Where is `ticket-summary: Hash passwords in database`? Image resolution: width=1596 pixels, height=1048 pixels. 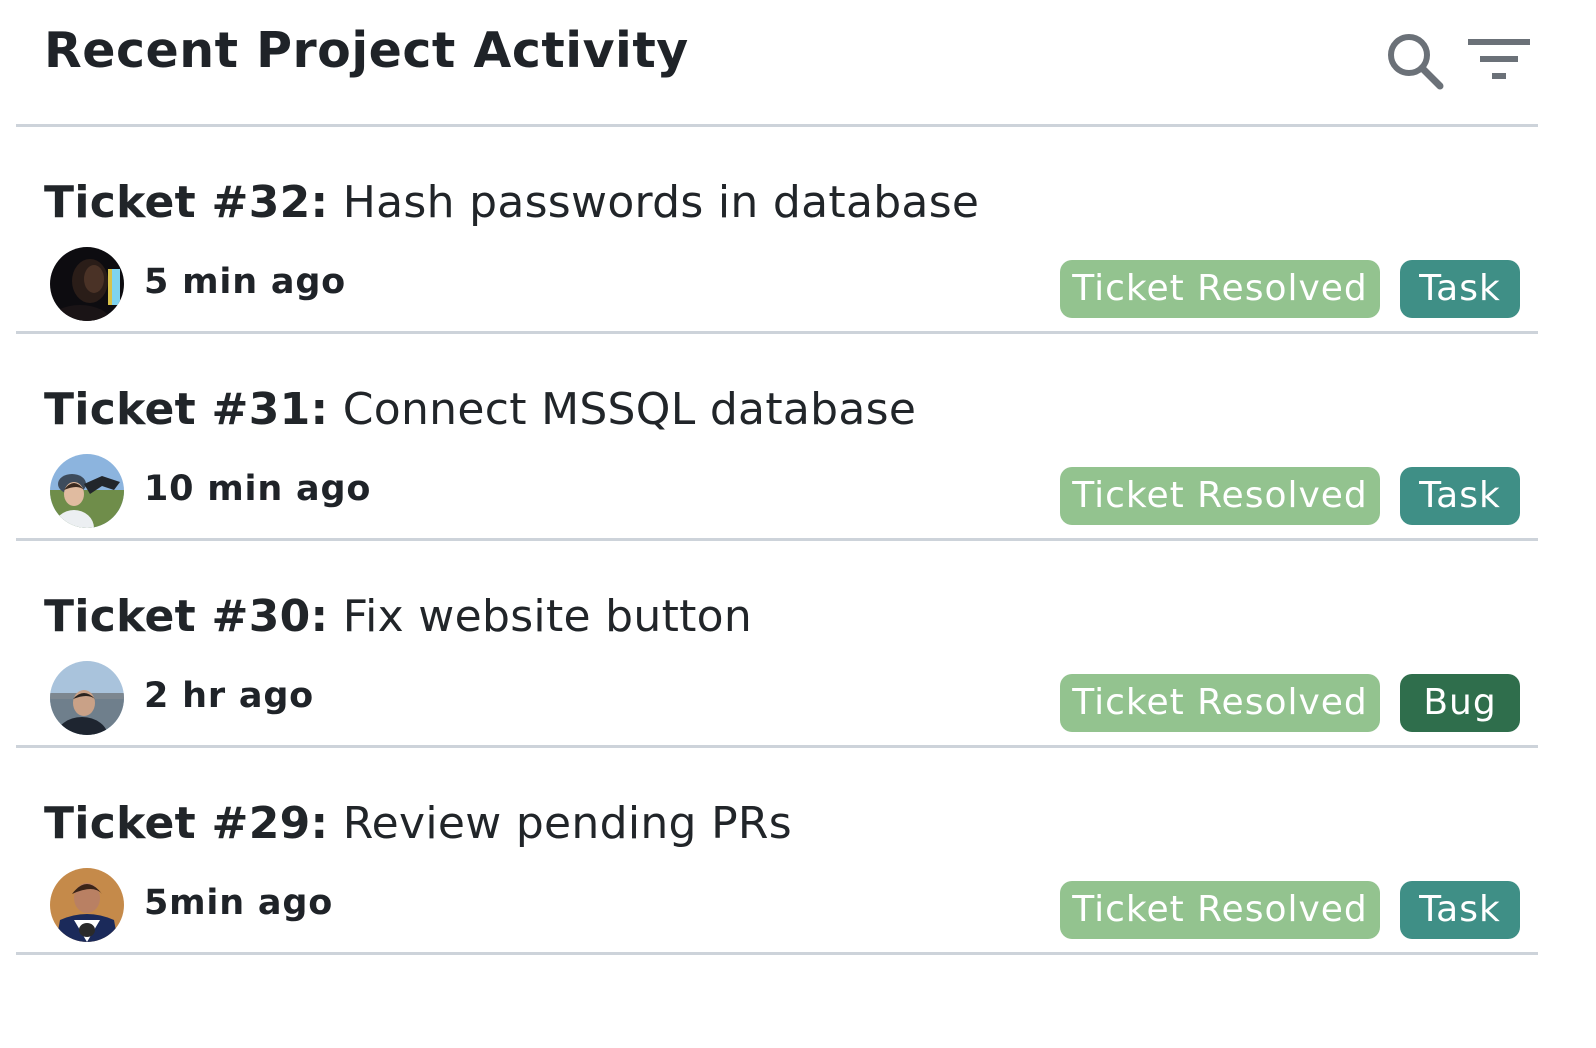
ticket-summary: Hash passwords in database is located at coordinates (661, 202).